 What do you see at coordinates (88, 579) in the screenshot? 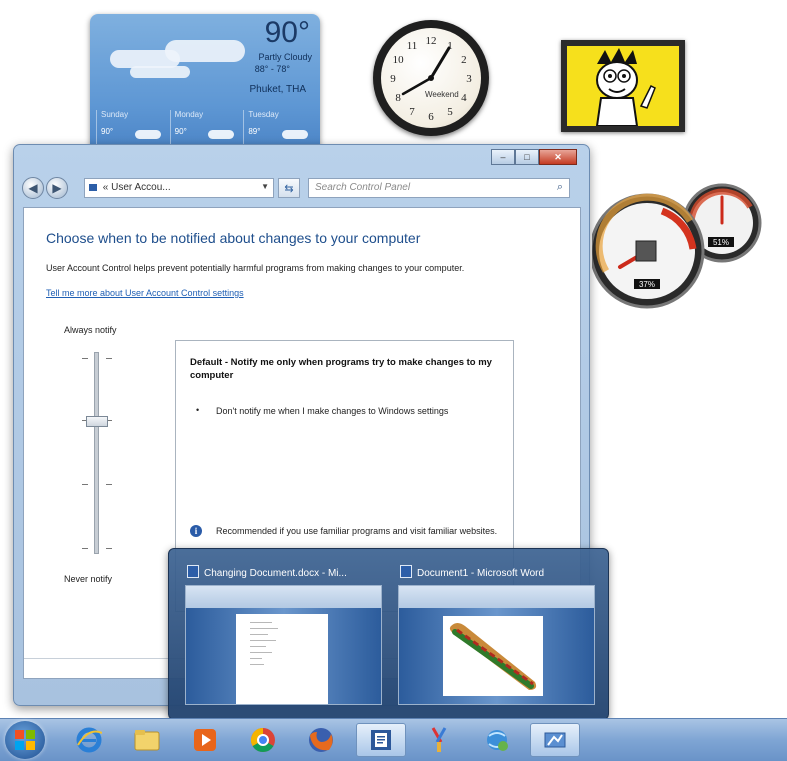
I see `slider-bottom-label: Never notify` at bounding box center [88, 579].